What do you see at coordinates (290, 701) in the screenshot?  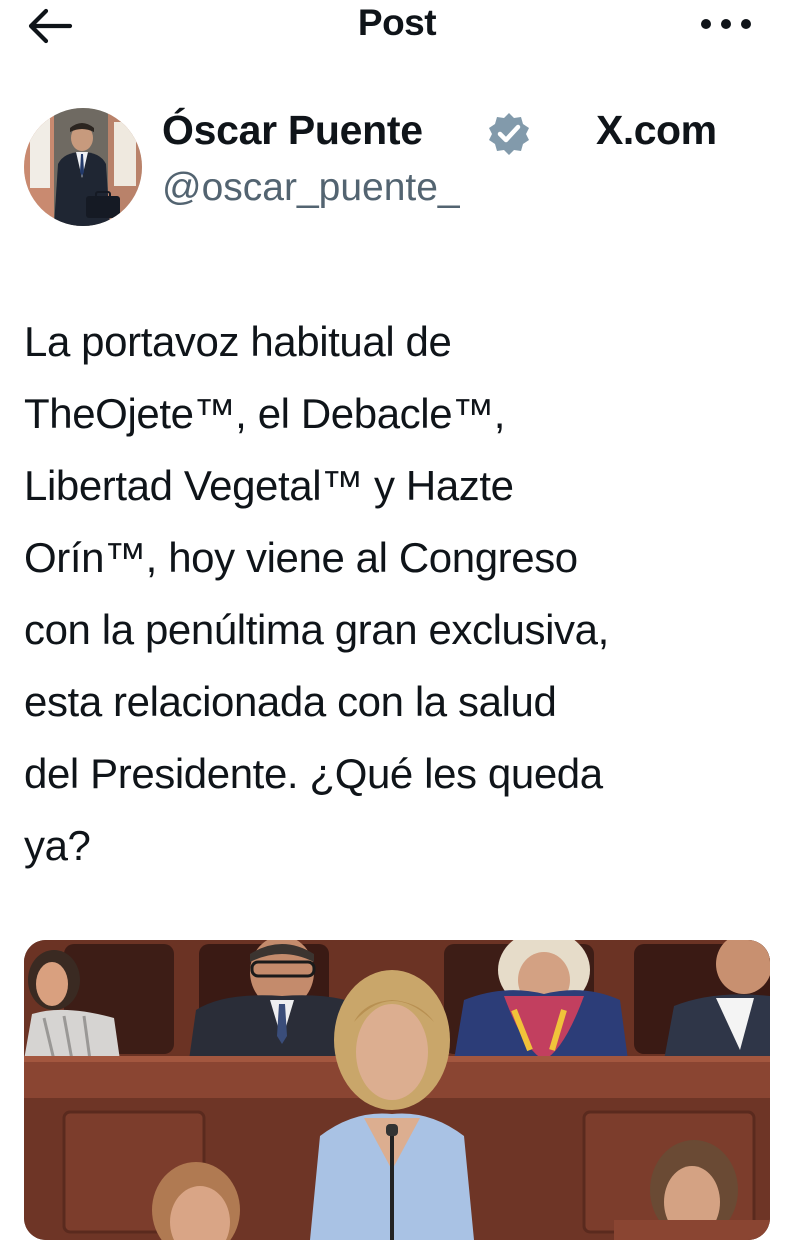 I see `post-line: esta relacionada con la salud` at bounding box center [290, 701].